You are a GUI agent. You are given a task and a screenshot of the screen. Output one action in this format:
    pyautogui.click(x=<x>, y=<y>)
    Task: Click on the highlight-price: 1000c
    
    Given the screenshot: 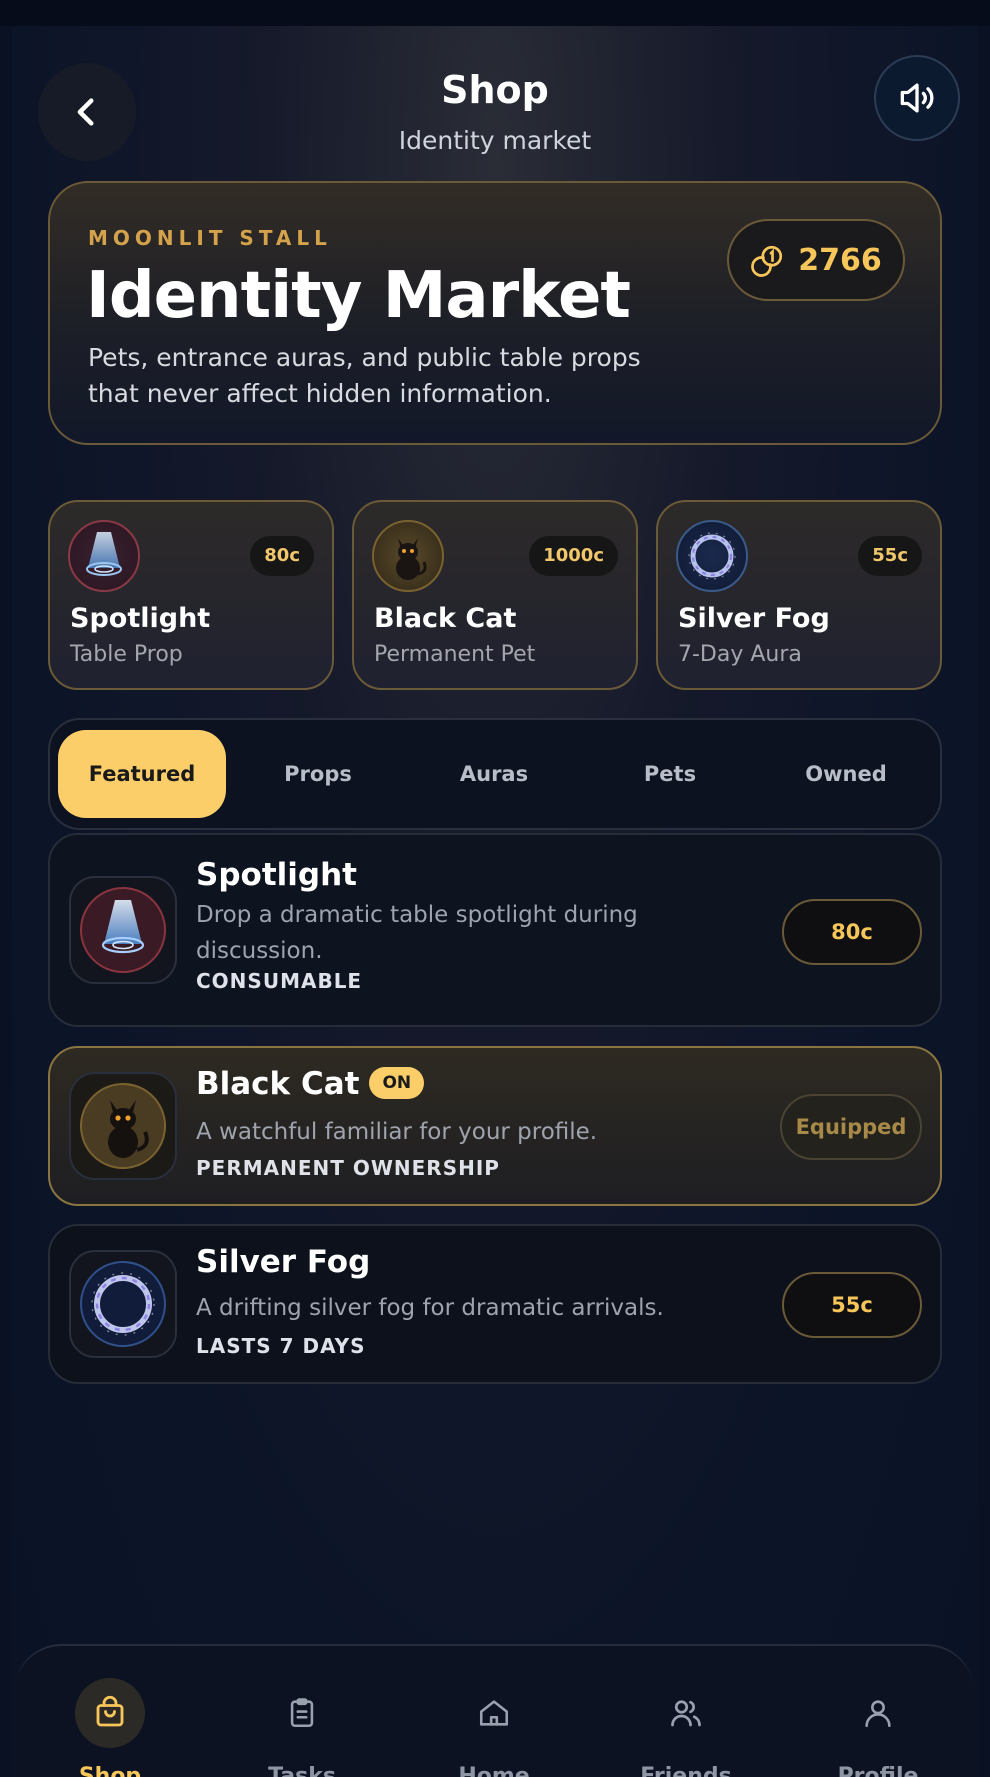 What is the action you would take?
    pyautogui.click(x=573, y=556)
    